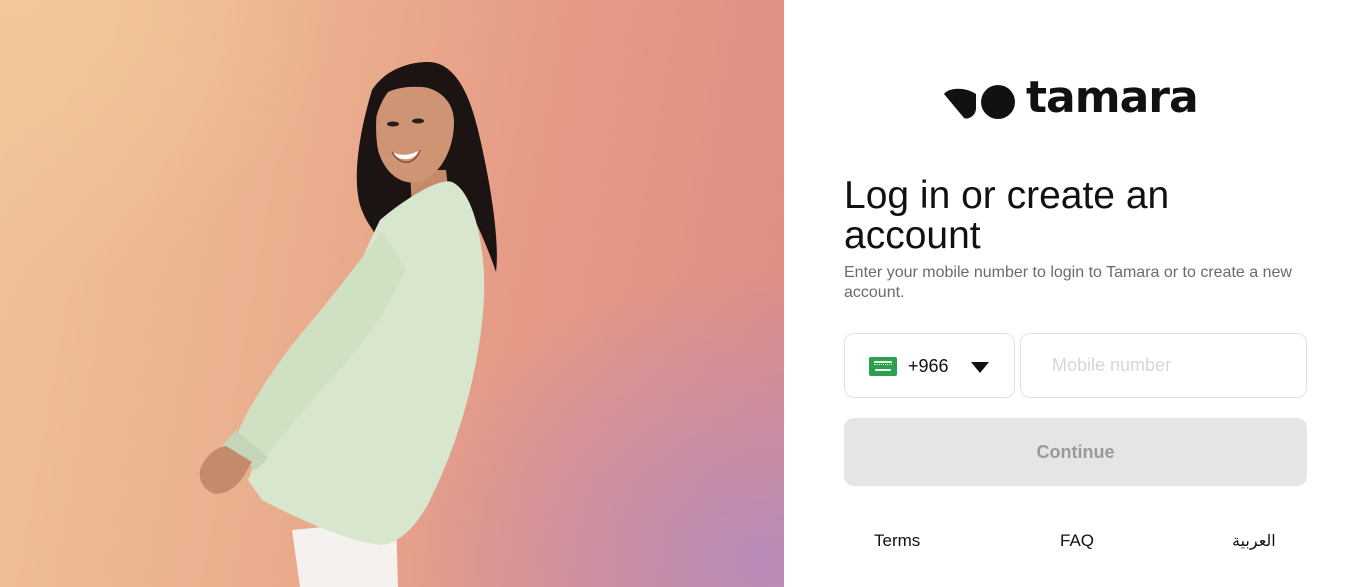  What do you see at coordinates (1077, 541) in the screenshot?
I see `faq-link: FAQ` at bounding box center [1077, 541].